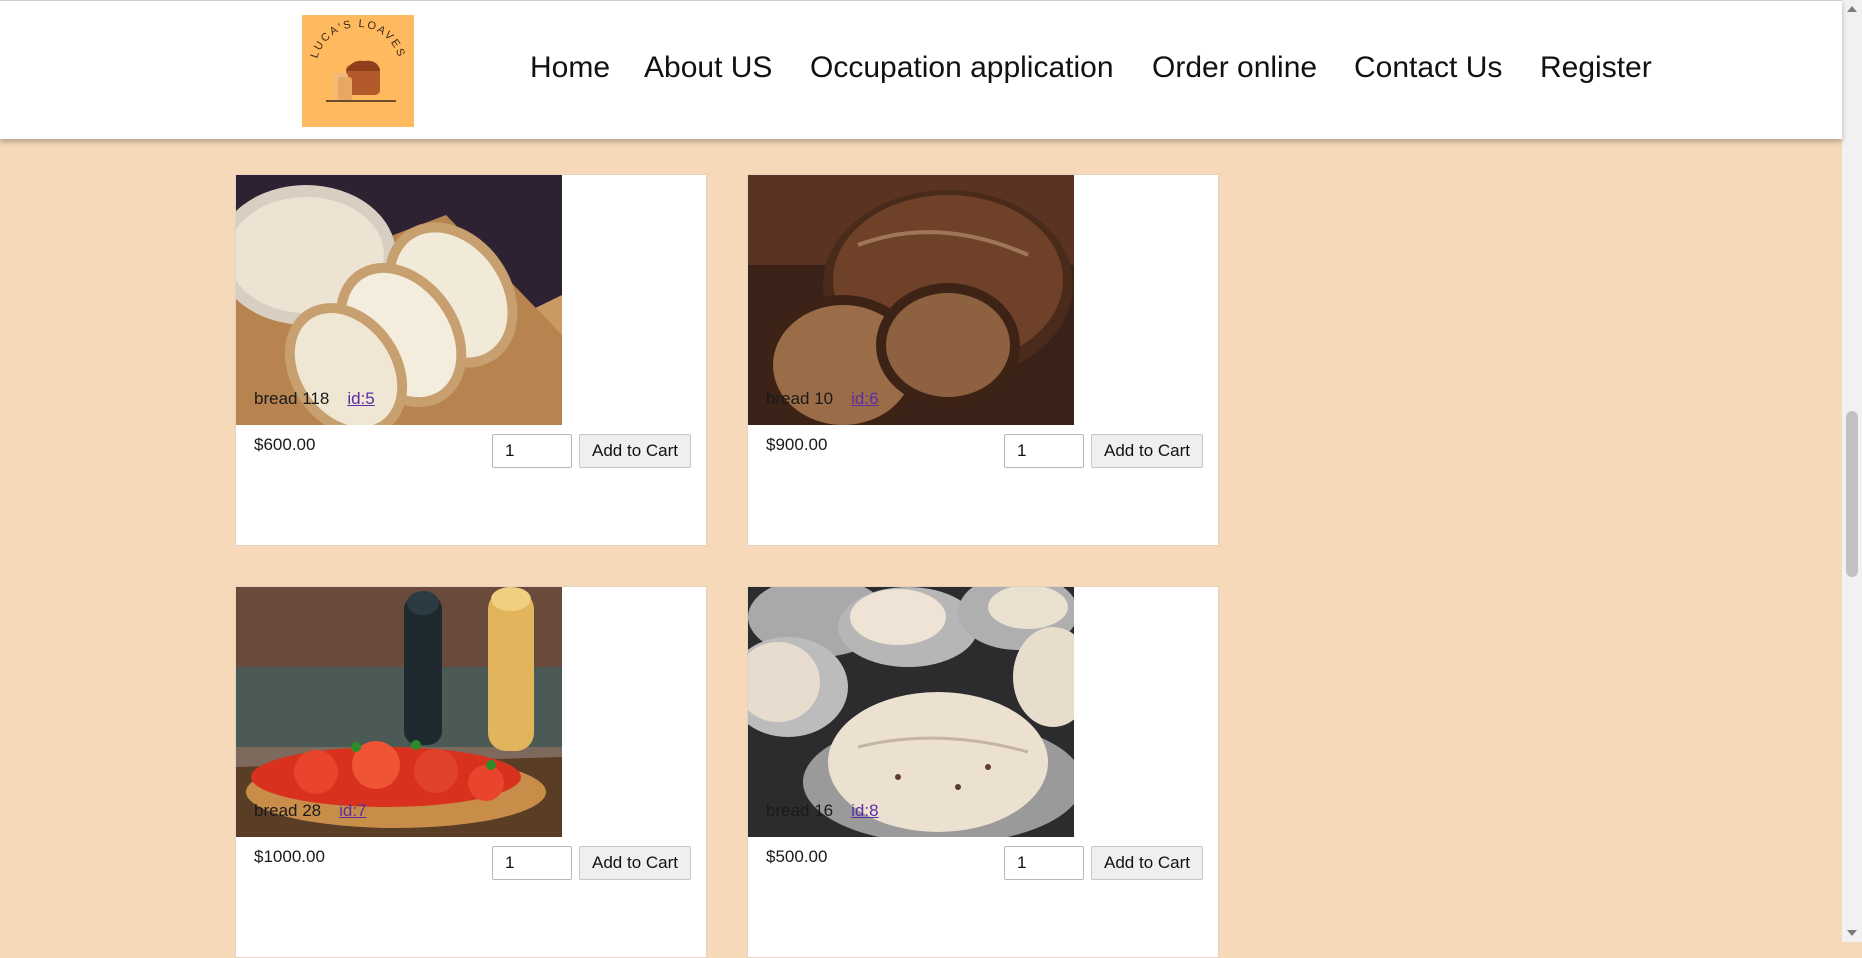  Describe the element at coordinates (285, 444) in the screenshot. I see `product-price: $600.00` at that location.